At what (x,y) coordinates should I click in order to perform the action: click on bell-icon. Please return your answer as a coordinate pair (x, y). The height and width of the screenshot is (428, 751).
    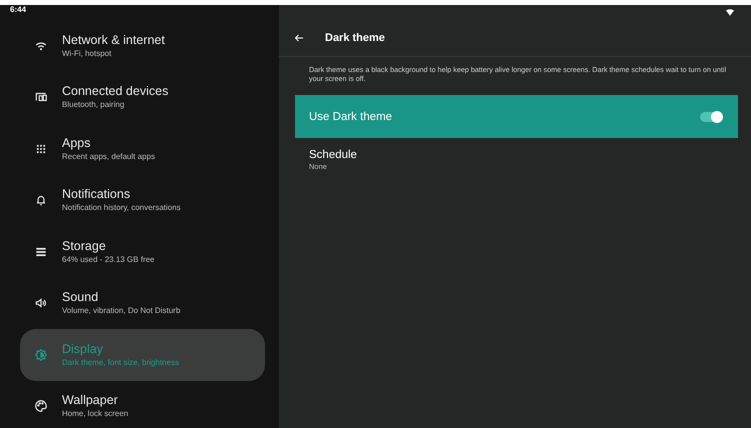
    Looking at the image, I should click on (41, 200).